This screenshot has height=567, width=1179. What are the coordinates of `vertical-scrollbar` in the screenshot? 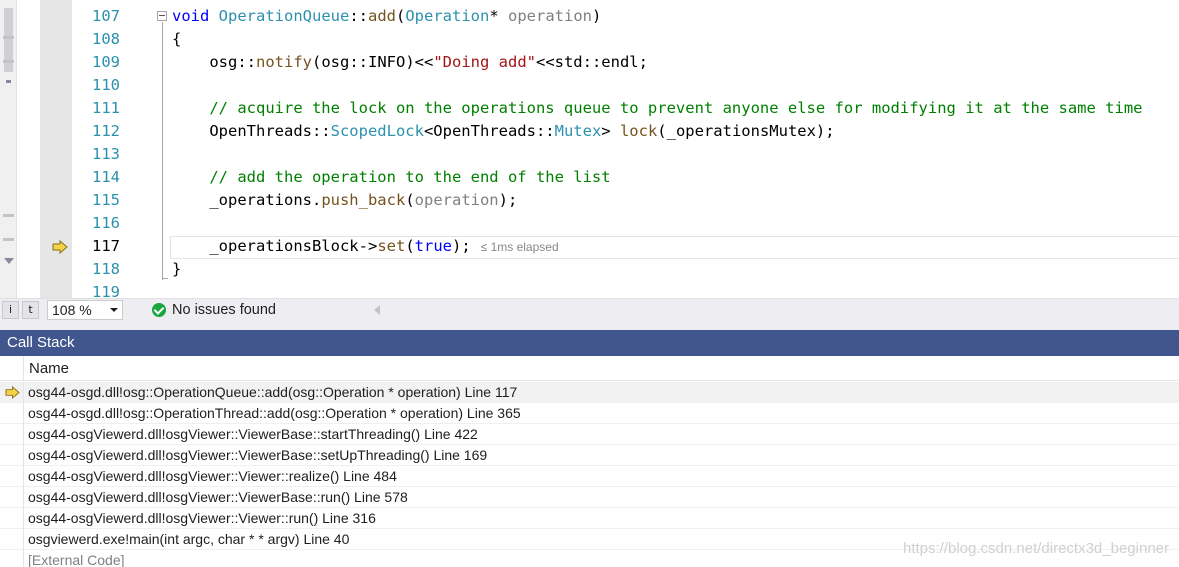 It's located at (8, 149).